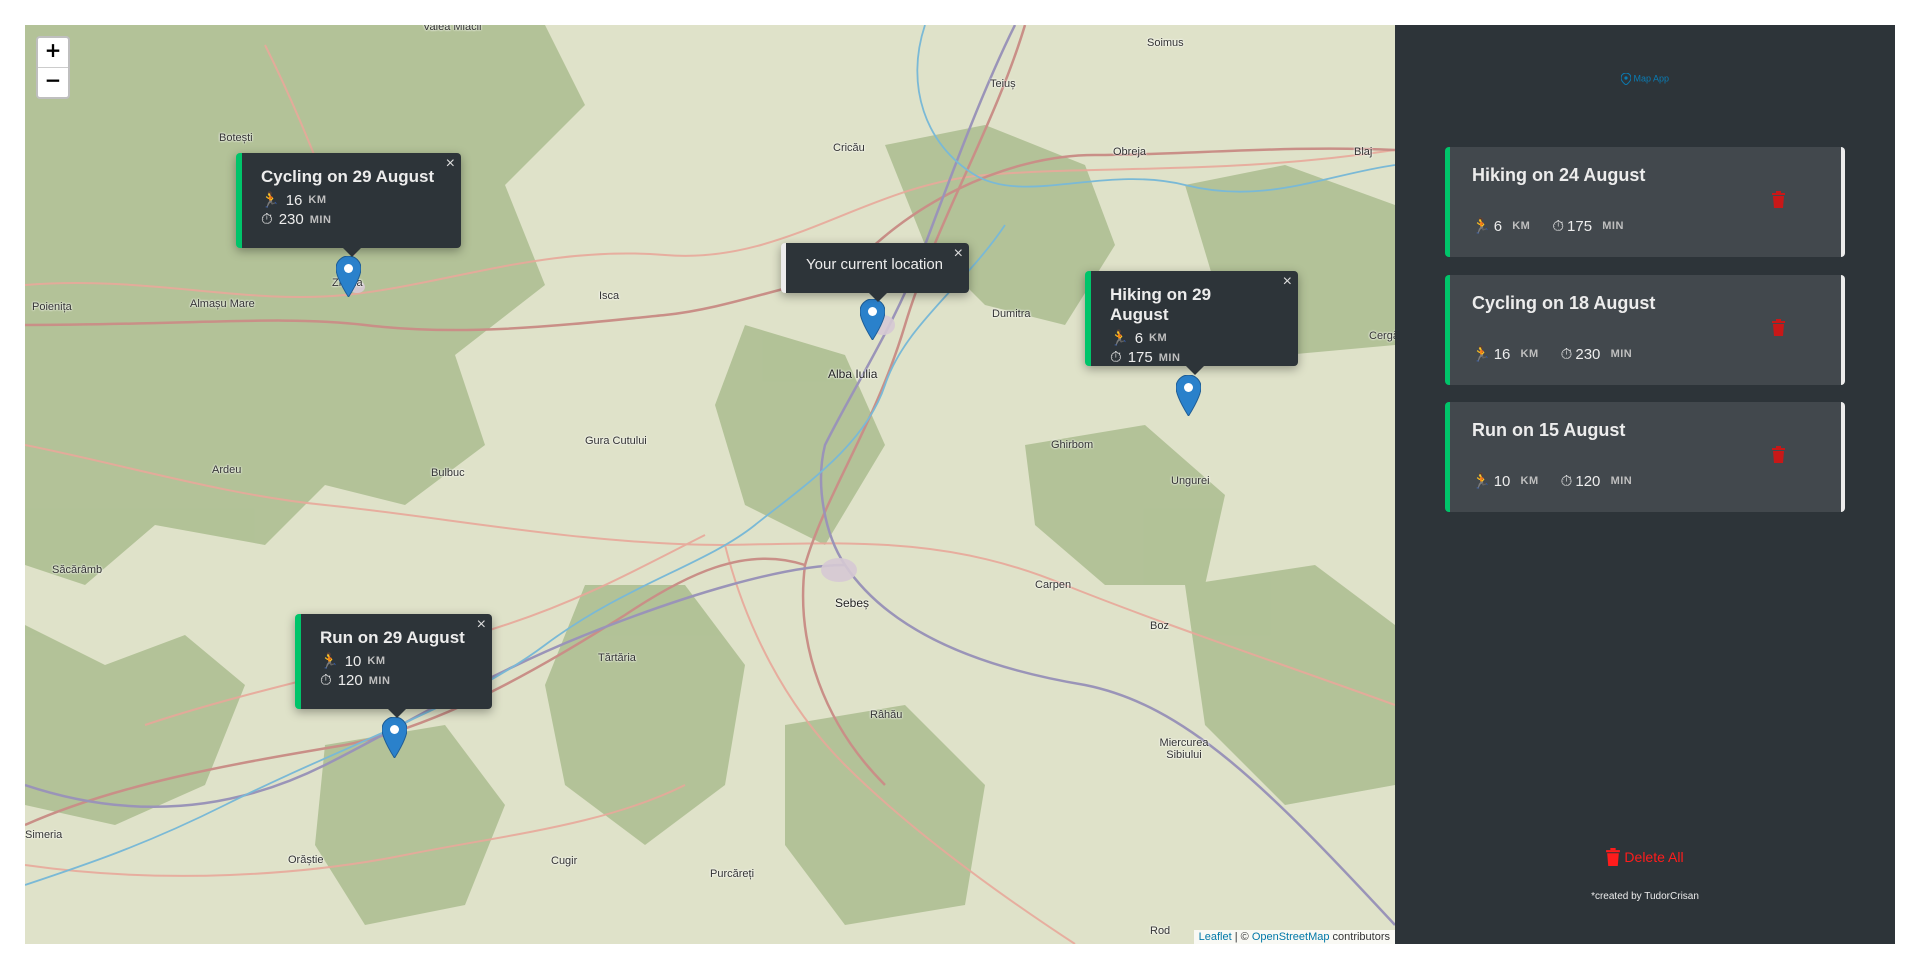 Image resolution: width=1920 pixels, height=969 pixels. What do you see at coordinates (306, 860) in the screenshot?
I see `place-label: Orăștie` at bounding box center [306, 860].